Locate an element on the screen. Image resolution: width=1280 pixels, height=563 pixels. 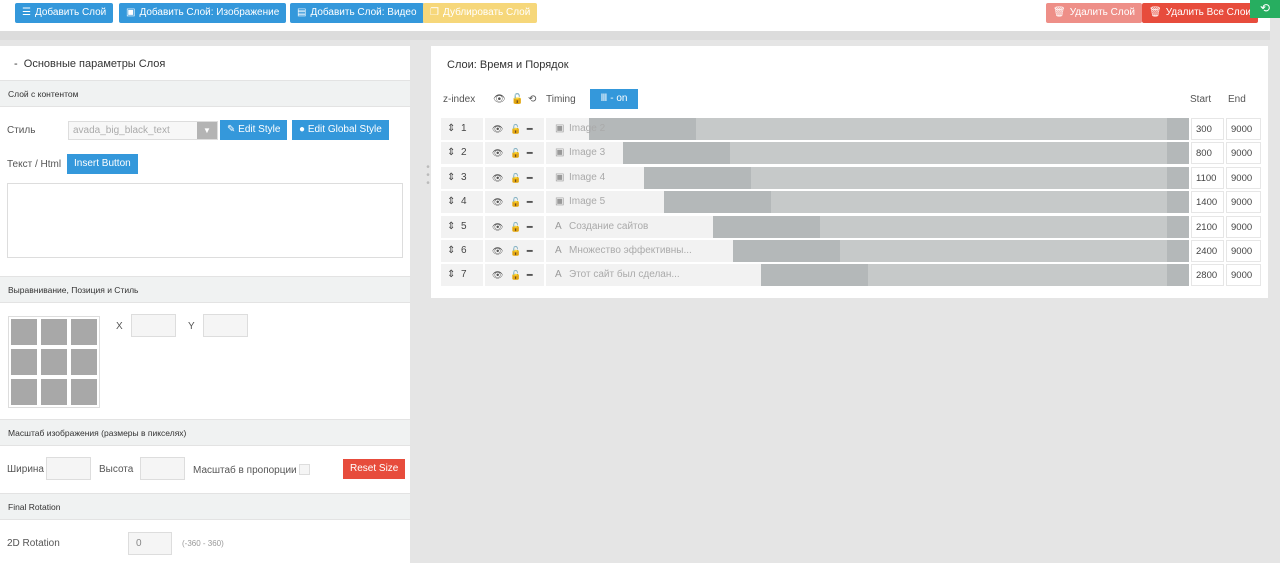
align-top-right is located at coordinates (84, 332).